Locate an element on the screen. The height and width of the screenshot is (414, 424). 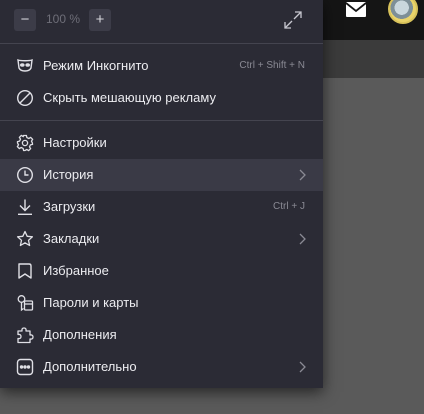
menu-item-label: Дополнительно is located at coordinates (90, 366).